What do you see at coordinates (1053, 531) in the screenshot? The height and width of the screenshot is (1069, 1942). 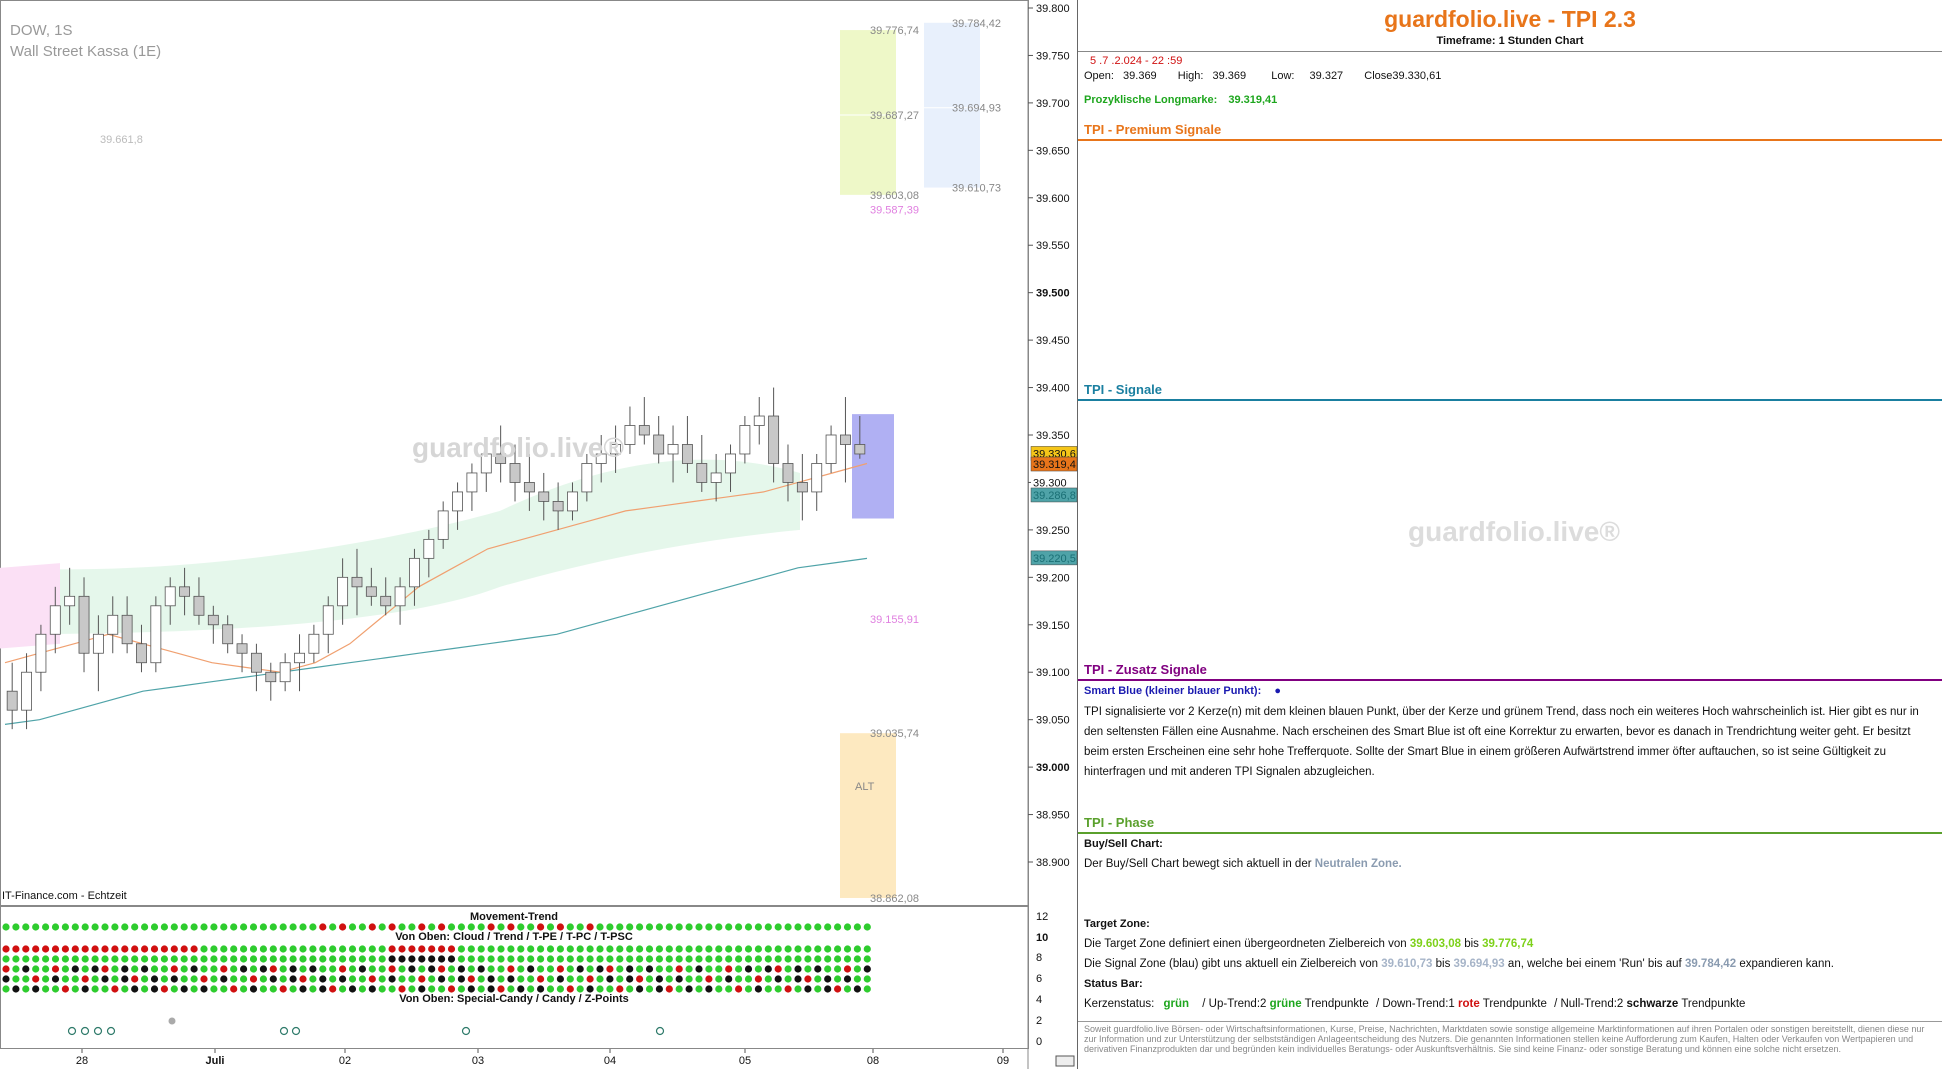 I see `y-tick-label: 39.250` at bounding box center [1053, 531].